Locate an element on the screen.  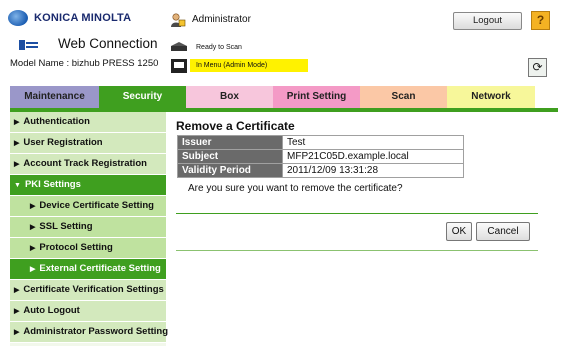
issuer-label: Issuer is located at coordinates (230, 142).